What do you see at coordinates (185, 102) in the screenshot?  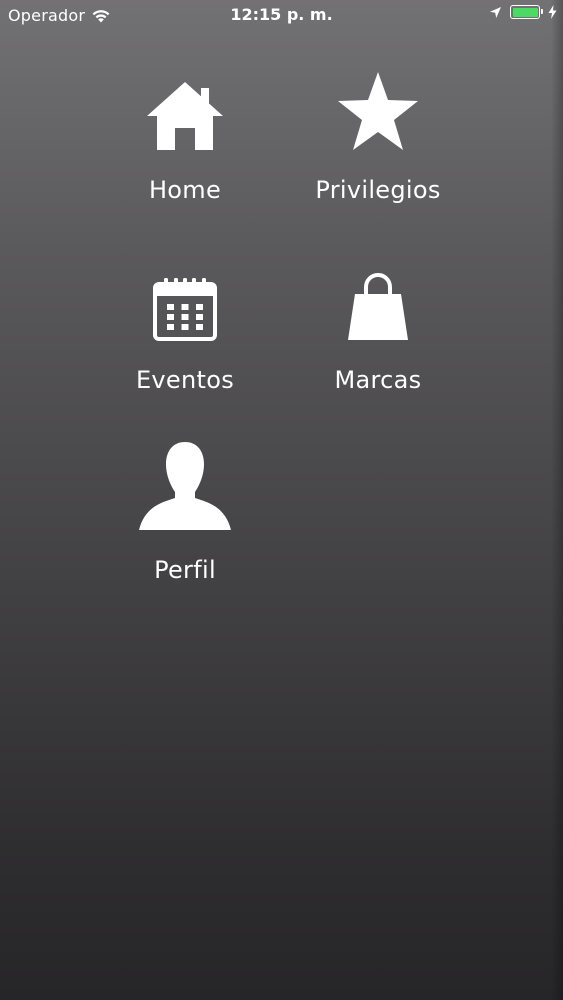 I see `home-icon` at bounding box center [185, 102].